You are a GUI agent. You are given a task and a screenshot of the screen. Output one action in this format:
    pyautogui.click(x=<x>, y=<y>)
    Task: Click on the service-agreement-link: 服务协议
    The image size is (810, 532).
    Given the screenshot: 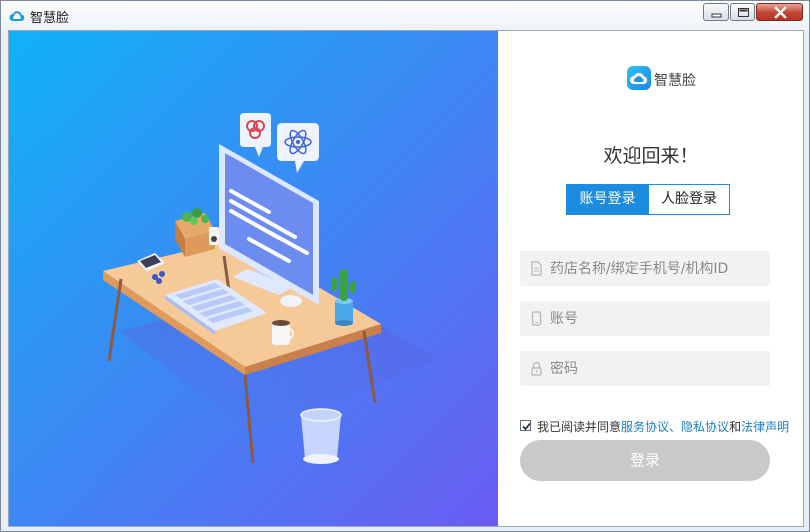 What is the action you would take?
    pyautogui.click(x=645, y=427)
    